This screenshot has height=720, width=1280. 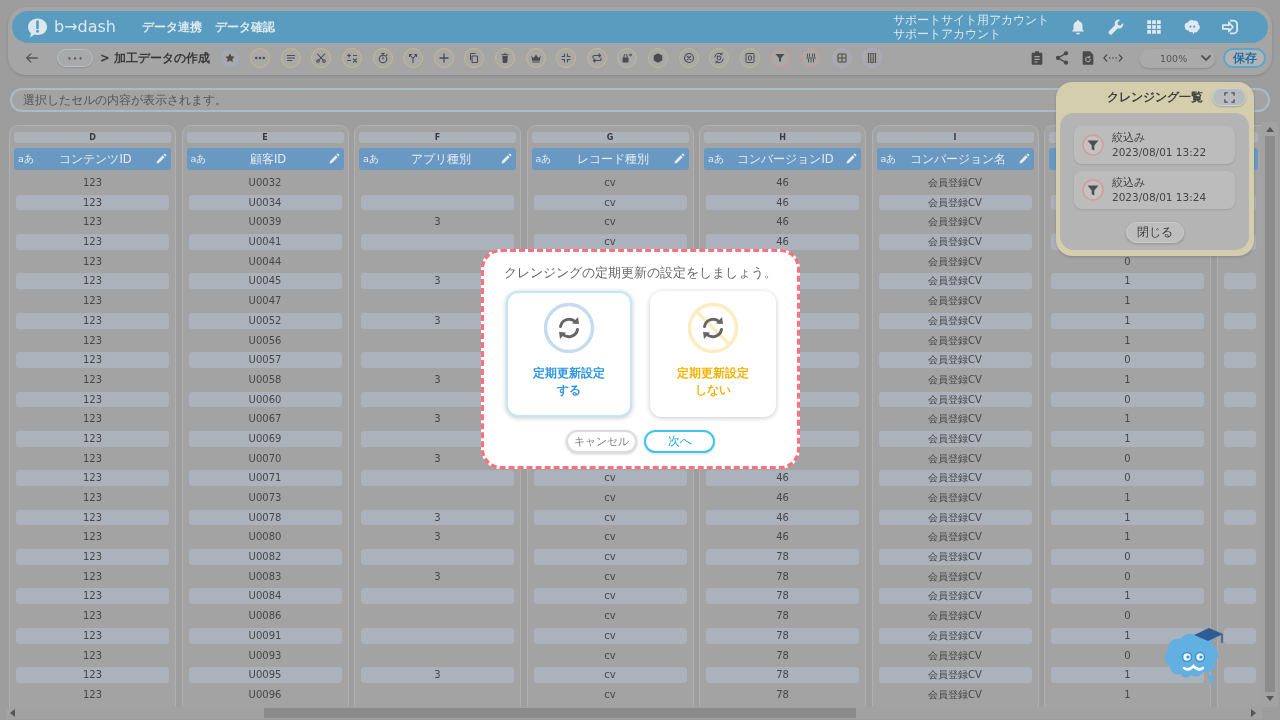 I want to click on copy-icon, so click(x=474, y=58).